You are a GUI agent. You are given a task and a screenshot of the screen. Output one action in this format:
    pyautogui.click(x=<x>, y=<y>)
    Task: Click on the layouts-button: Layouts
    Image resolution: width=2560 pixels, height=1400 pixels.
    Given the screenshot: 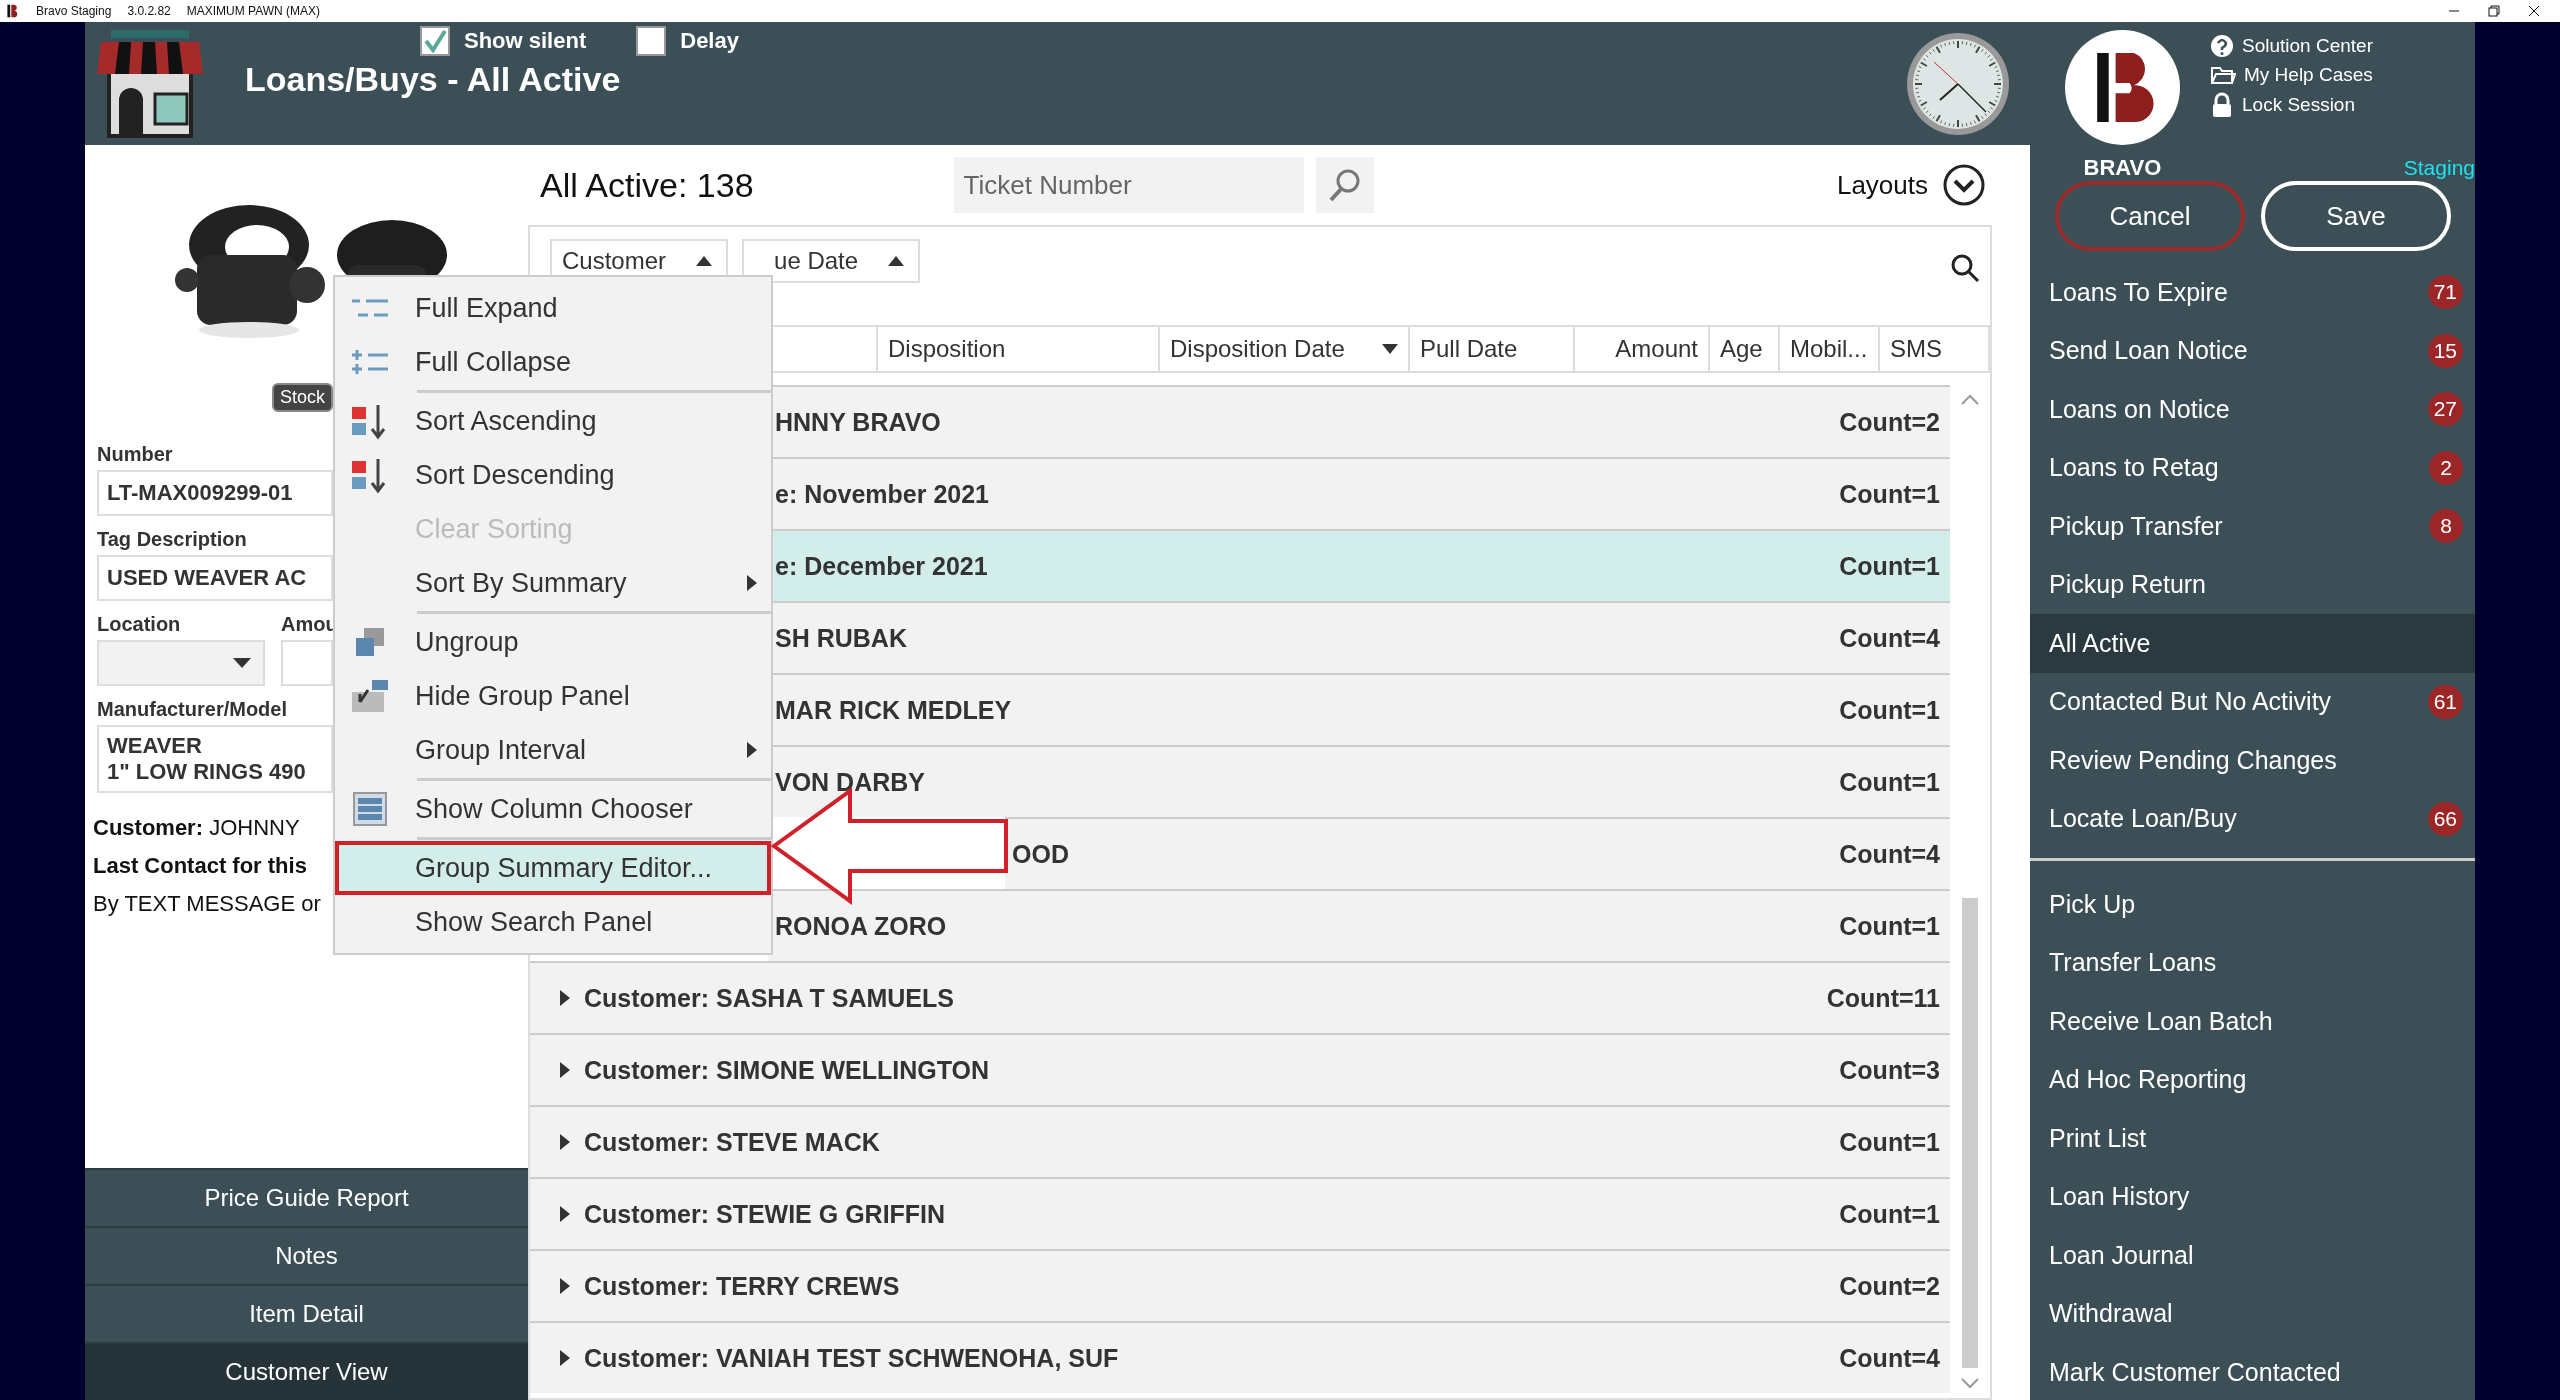 What is the action you would take?
    pyautogui.click(x=1911, y=185)
    